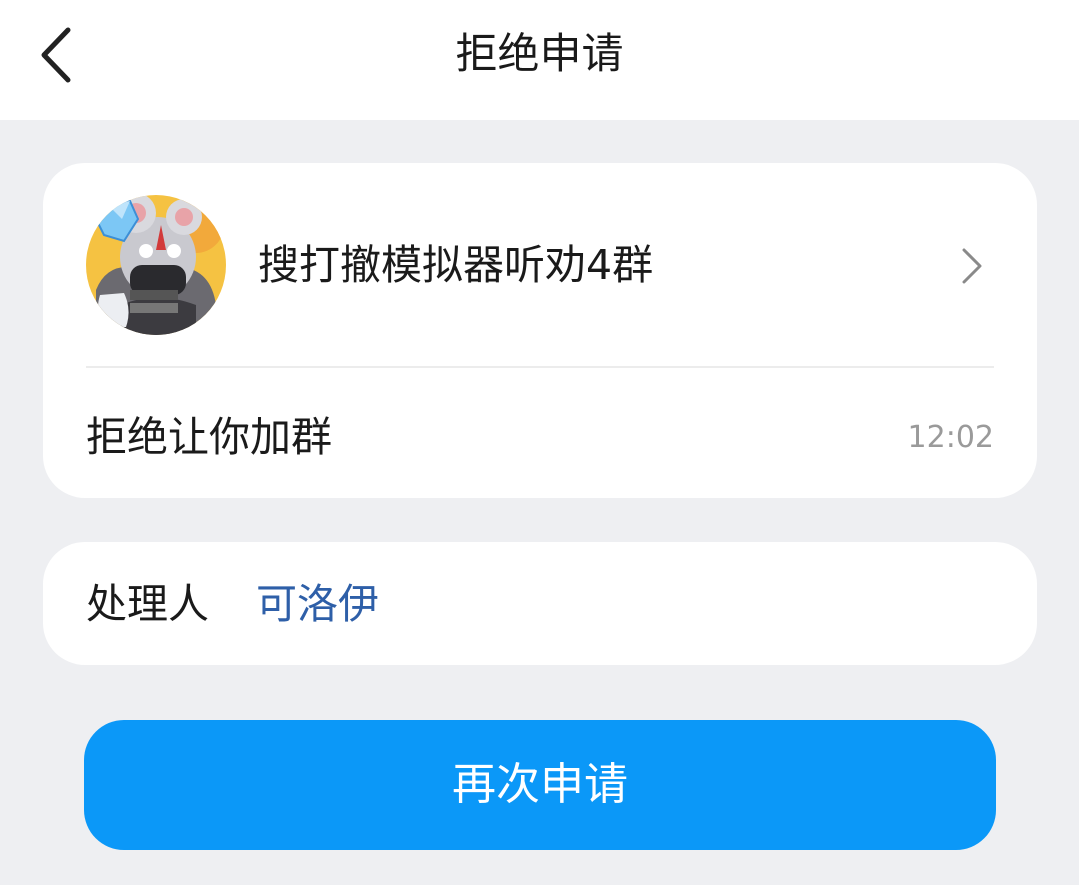  What do you see at coordinates (972, 266) in the screenshot?
I see `chevron-right-icon` at bounding box center [972, 266].